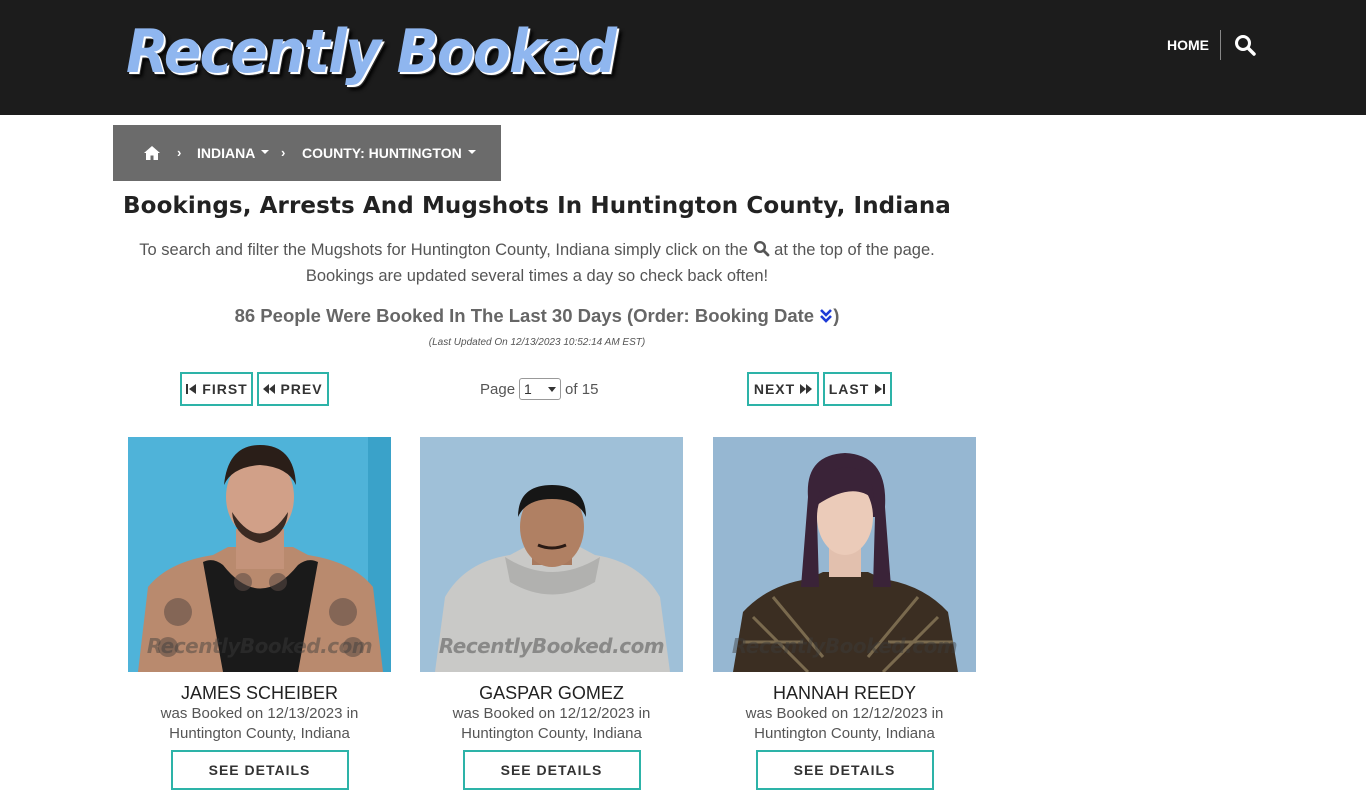 Image resolution: width=1366 pixels, height=790 pixels. I want to click on site-logo: Recently Booked, so click(371, 52).